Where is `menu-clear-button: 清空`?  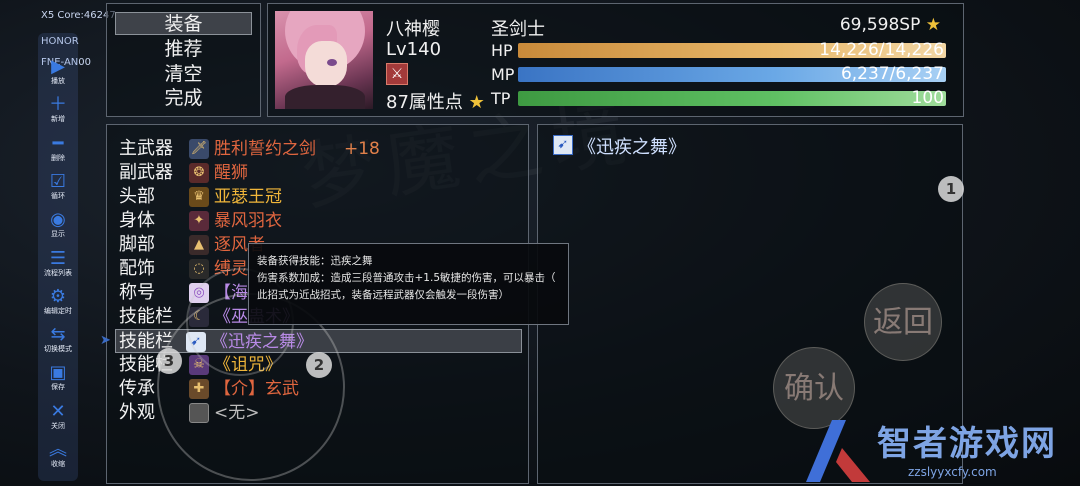
menu-clear-button: 清空 is located at coordinates (183, 74).